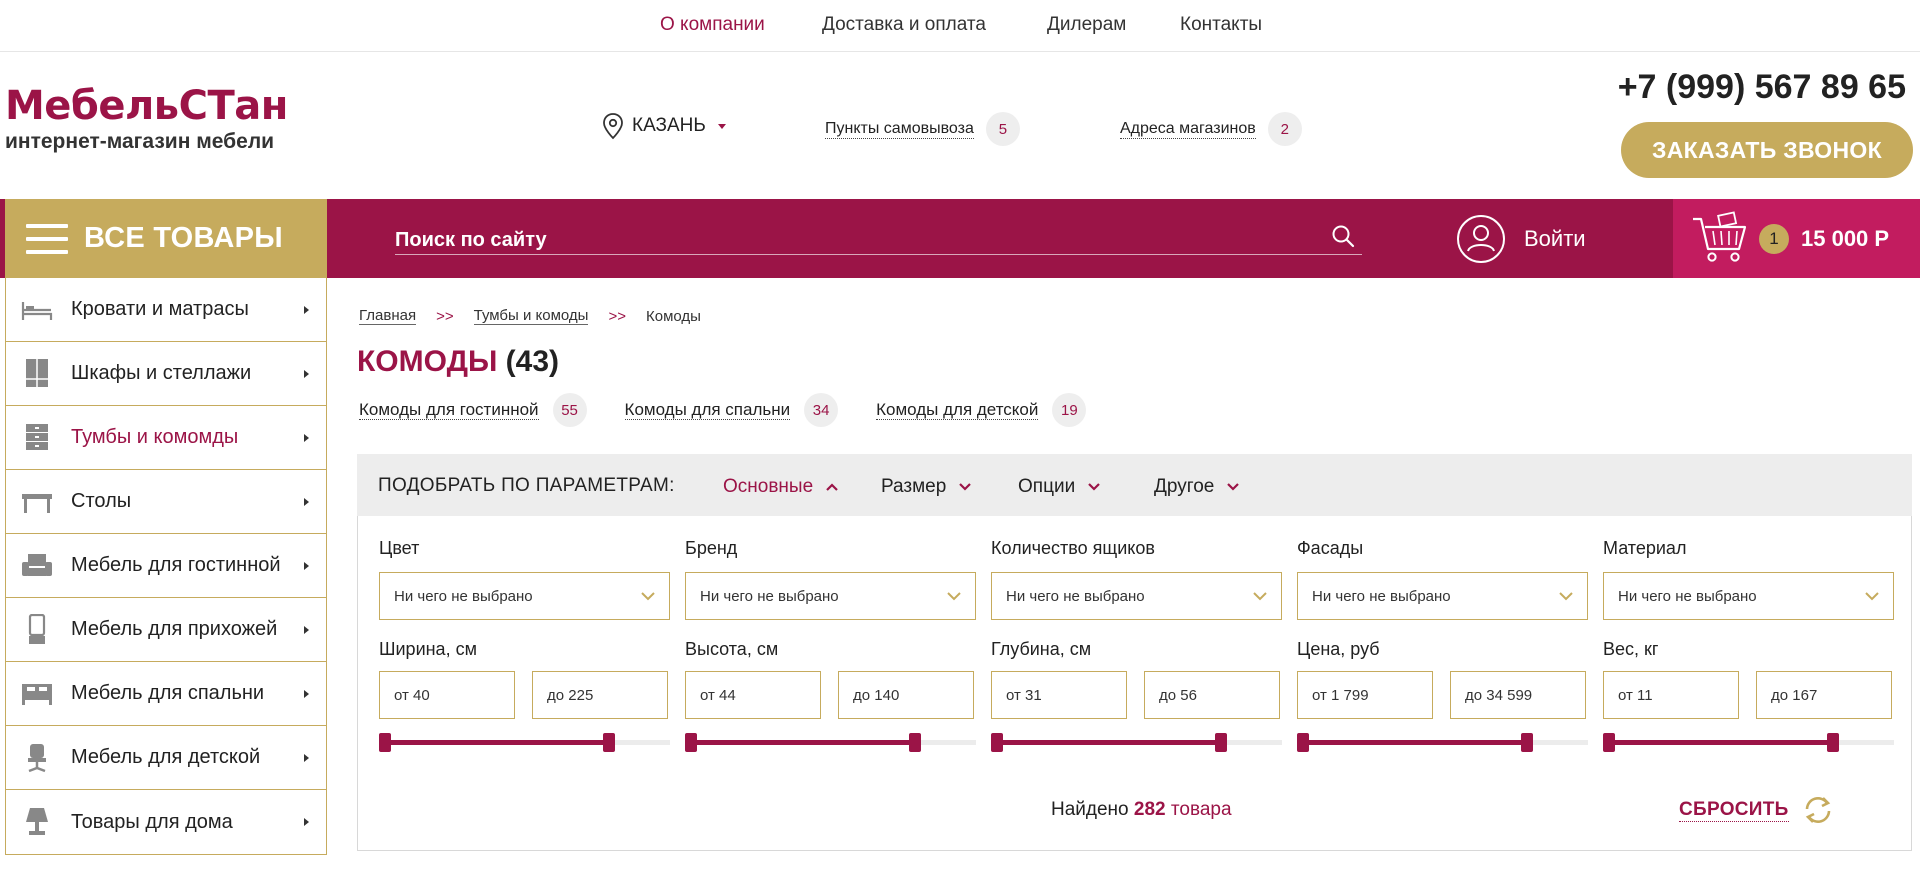  I want to click on store-addresses-count: 2, so click(1284, 129).